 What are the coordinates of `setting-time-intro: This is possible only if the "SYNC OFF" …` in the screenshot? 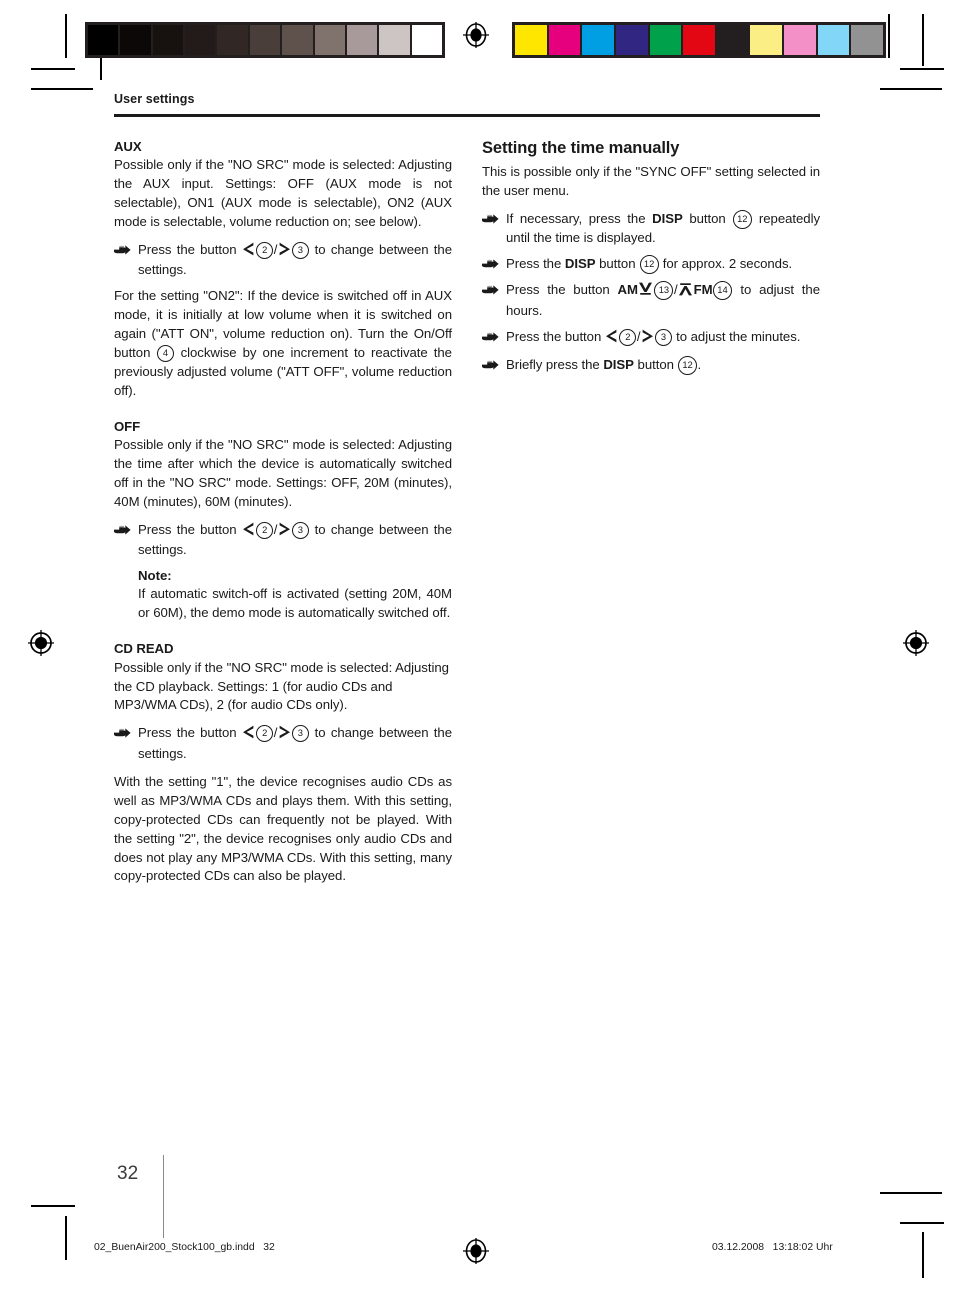 It's located at (651, 181).